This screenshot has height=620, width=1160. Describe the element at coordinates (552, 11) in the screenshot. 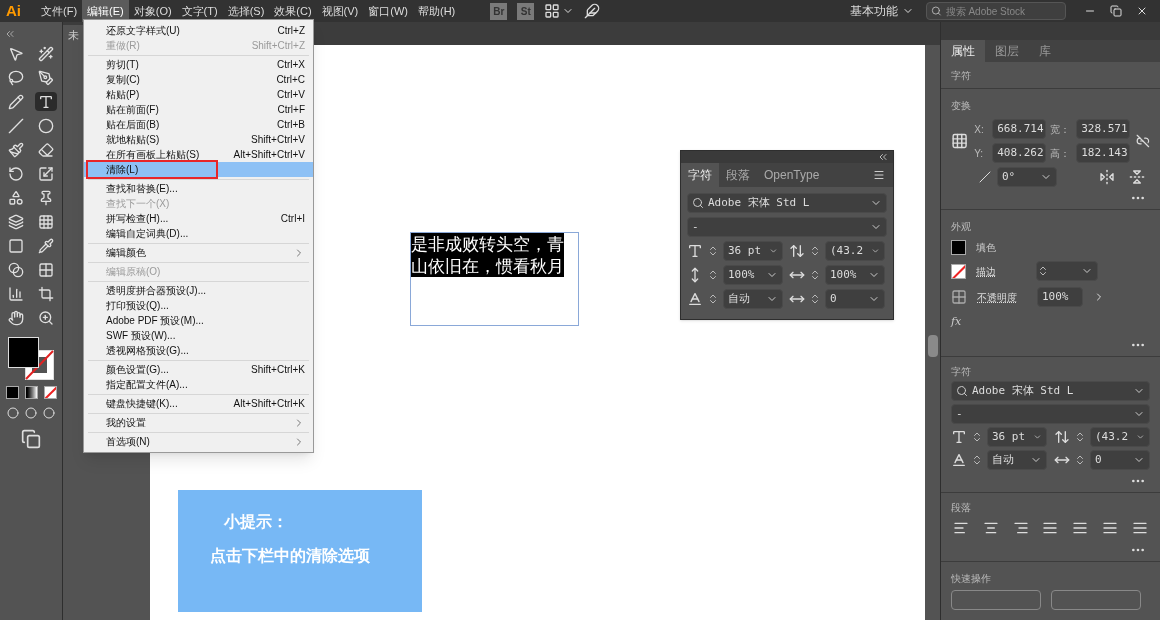

I see `layout-icon` at that location.